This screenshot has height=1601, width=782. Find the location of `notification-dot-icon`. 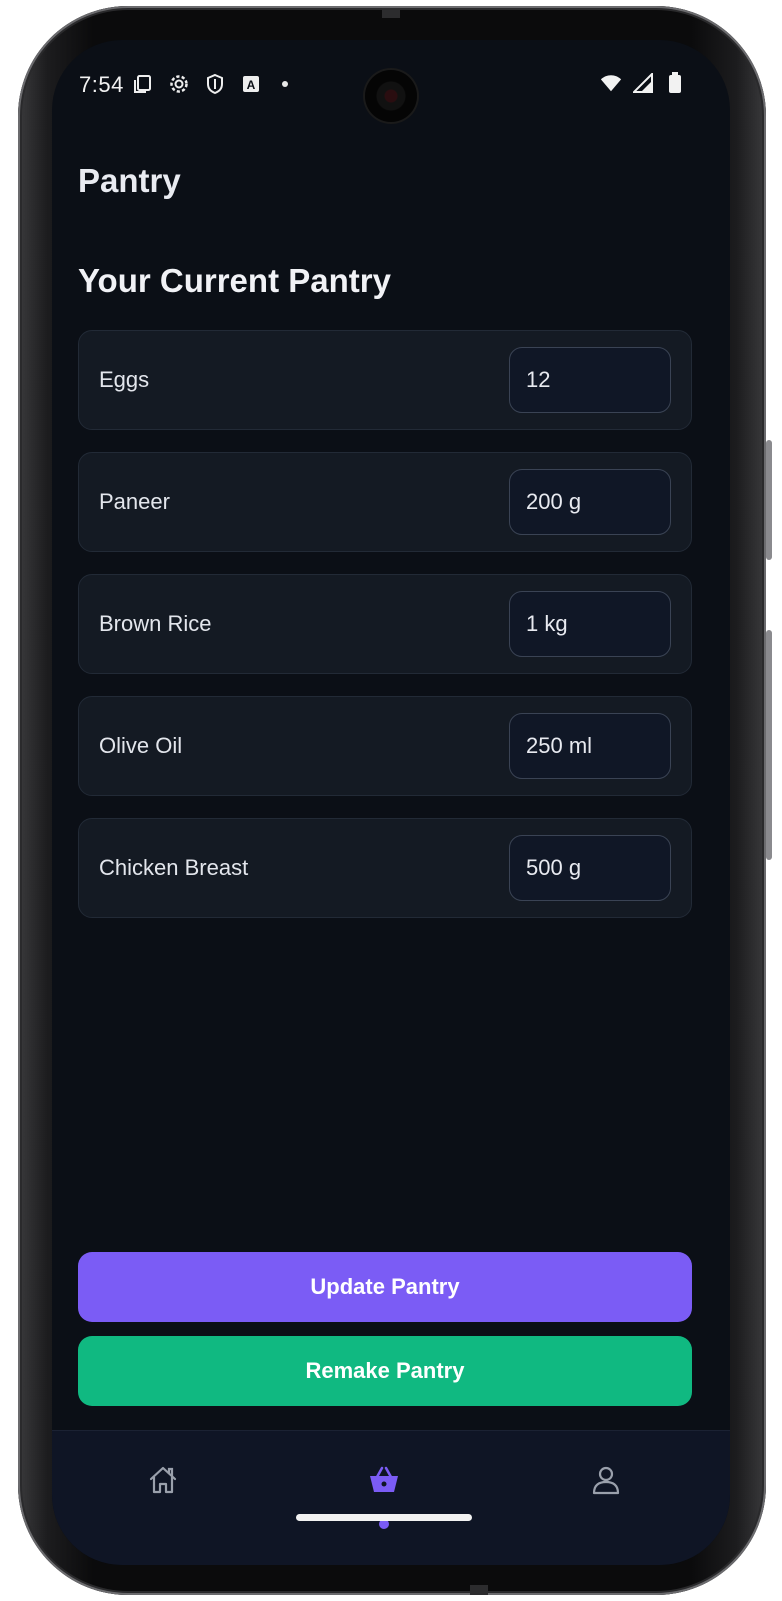

notification-dot-icon is located at coordinates (285, 84).